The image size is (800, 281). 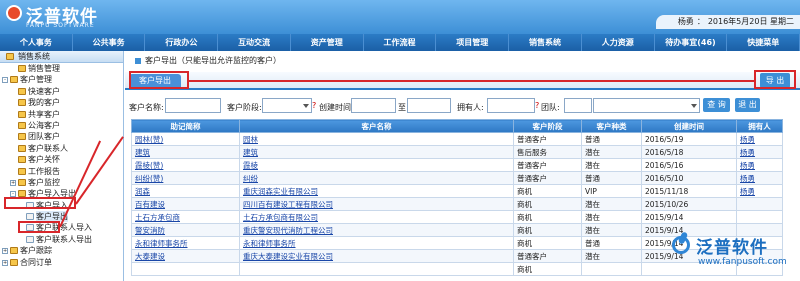 What do you see at coordinates (44, 171) in the screenshot?
I see `sidebar-item-label: 工作报告` at bounding box center [44, 171].